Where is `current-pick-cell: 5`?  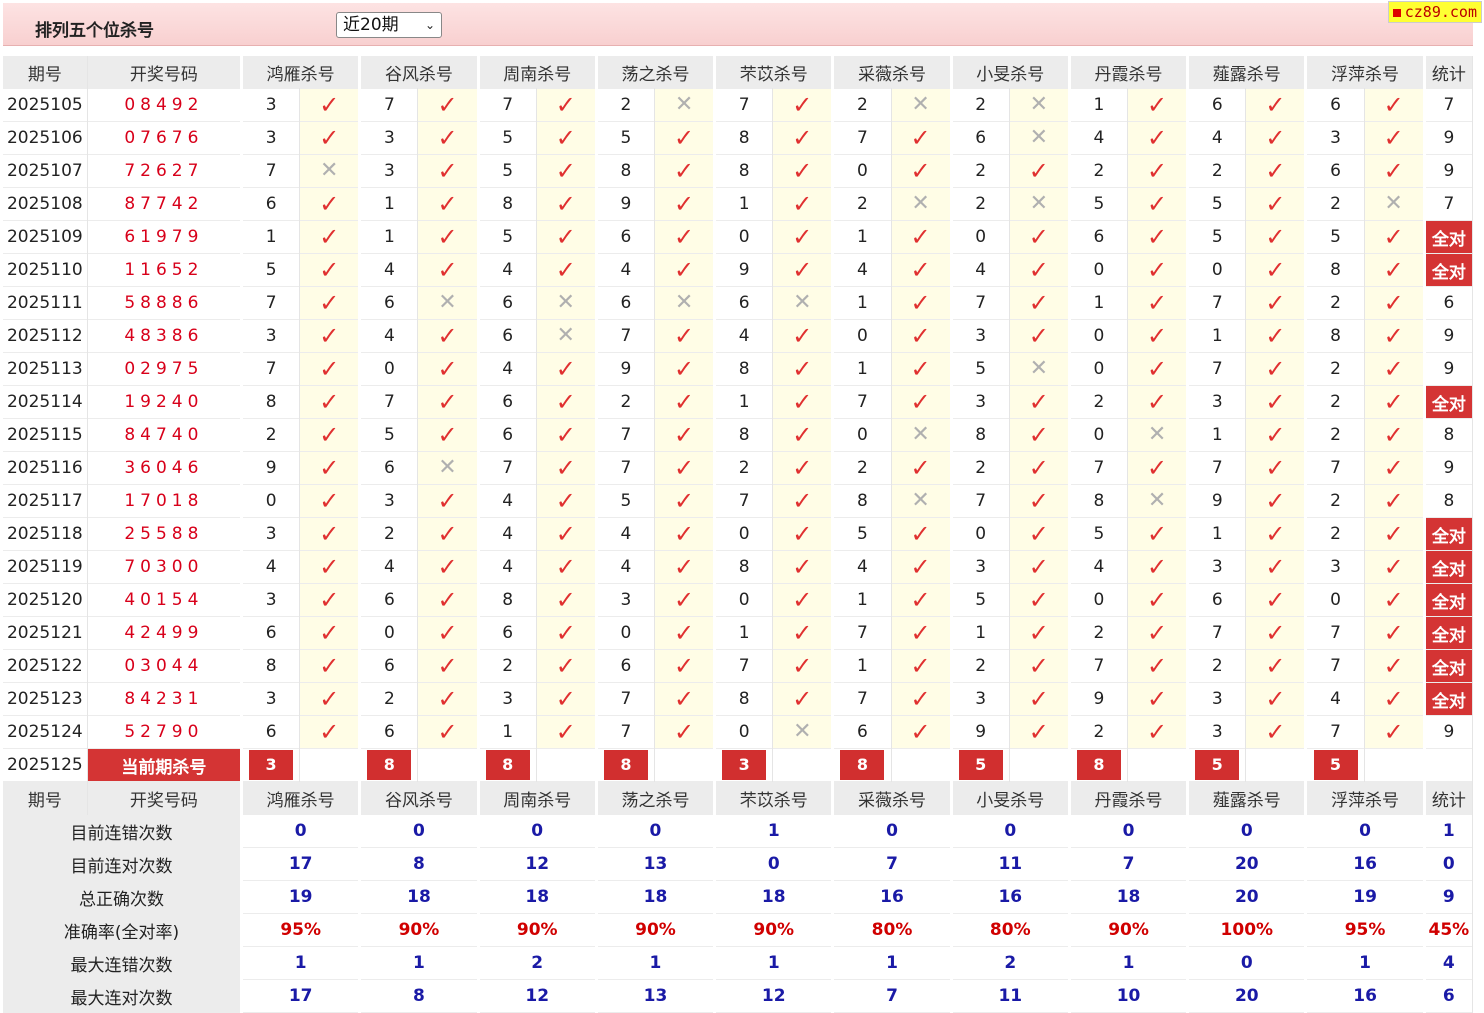
current-pick-cell: 5 is located at coordinates (979, 765).